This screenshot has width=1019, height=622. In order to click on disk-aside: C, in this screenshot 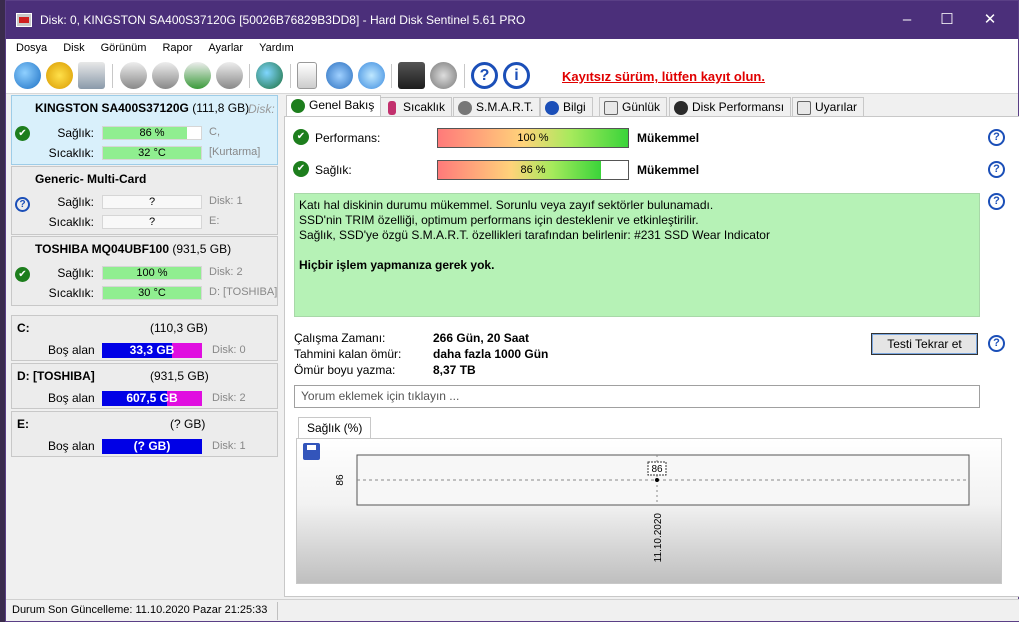, I will do `click(214, 132)`.